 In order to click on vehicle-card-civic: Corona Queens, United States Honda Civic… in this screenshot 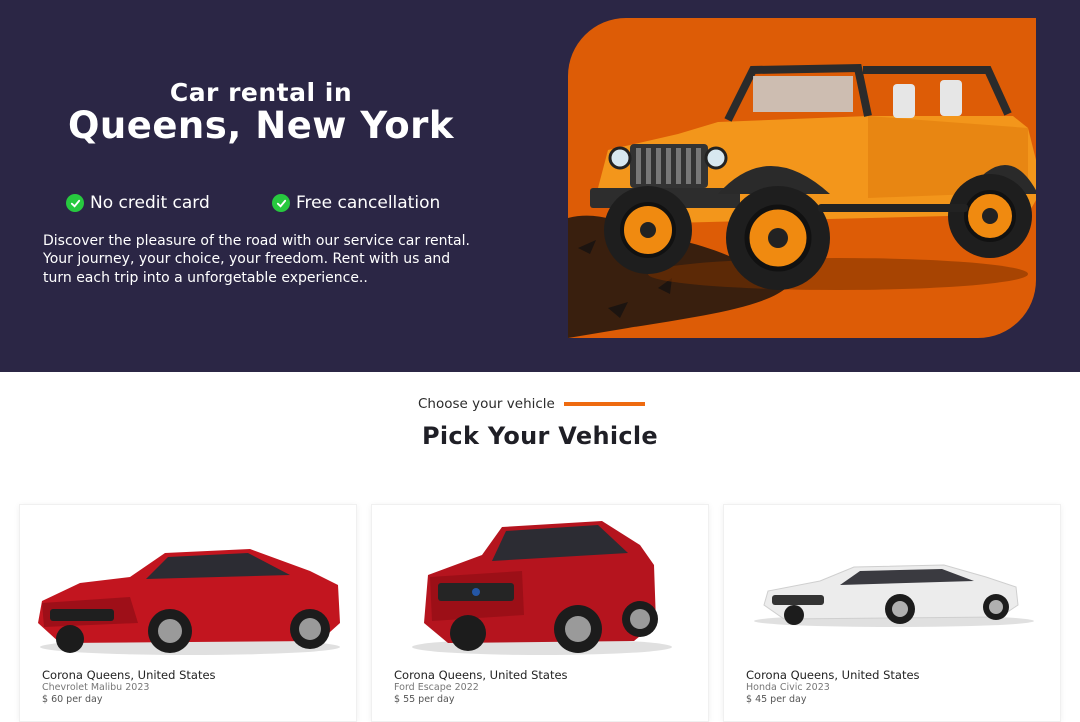, I will do `click(892, 613)`.